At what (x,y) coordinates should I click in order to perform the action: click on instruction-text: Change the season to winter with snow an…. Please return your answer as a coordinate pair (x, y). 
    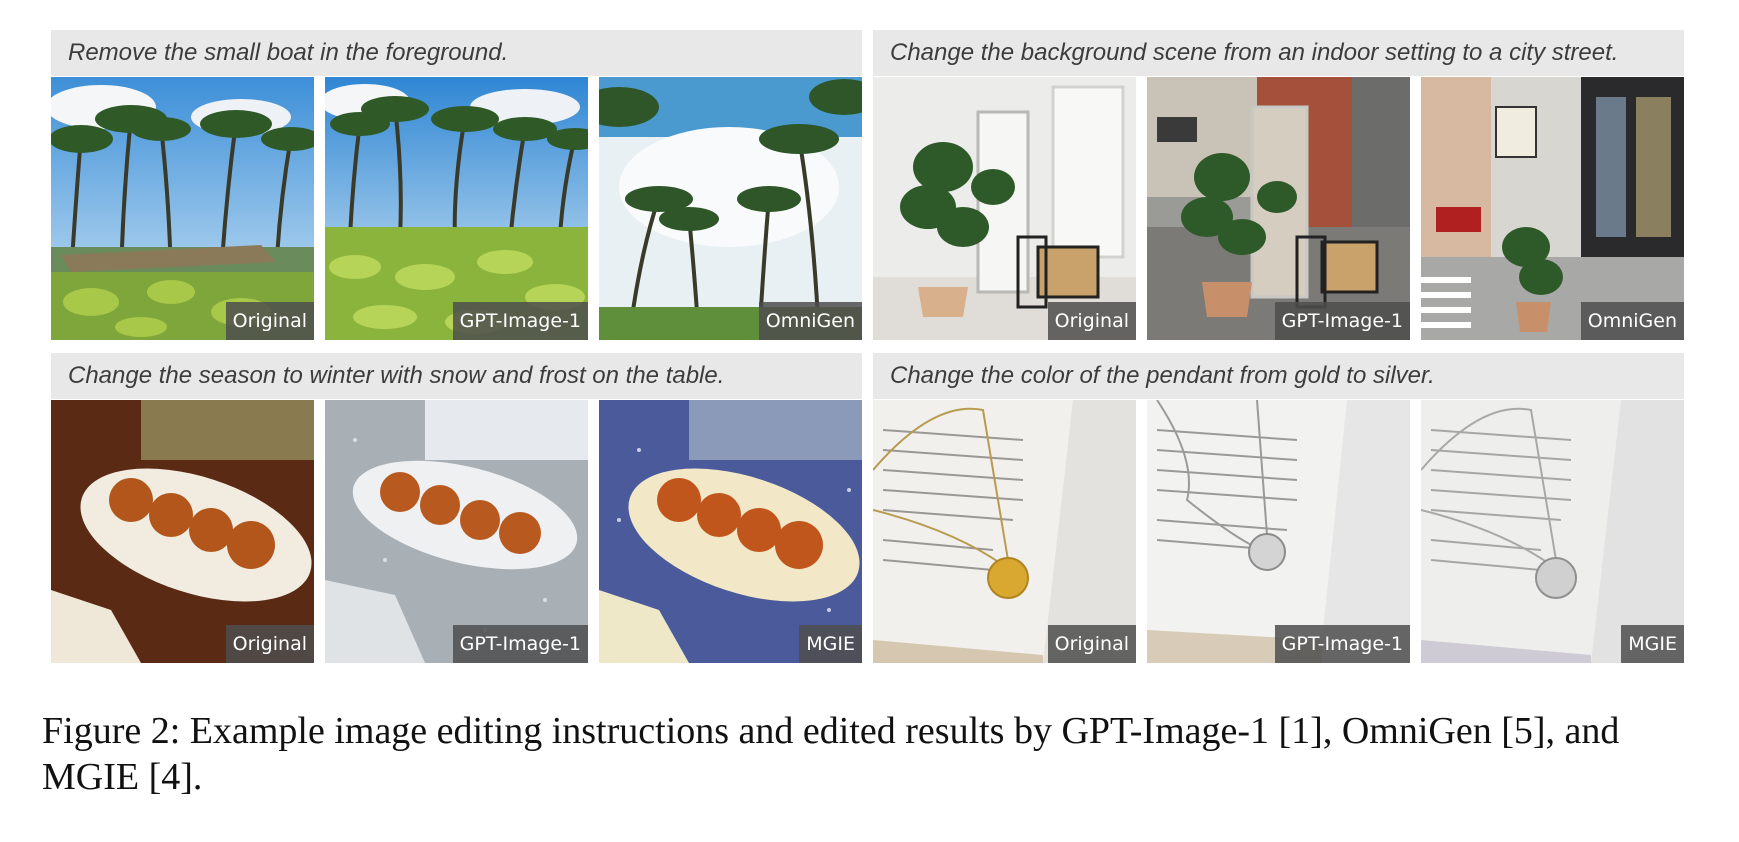
    Looking at the image, I should click on (456, 376).